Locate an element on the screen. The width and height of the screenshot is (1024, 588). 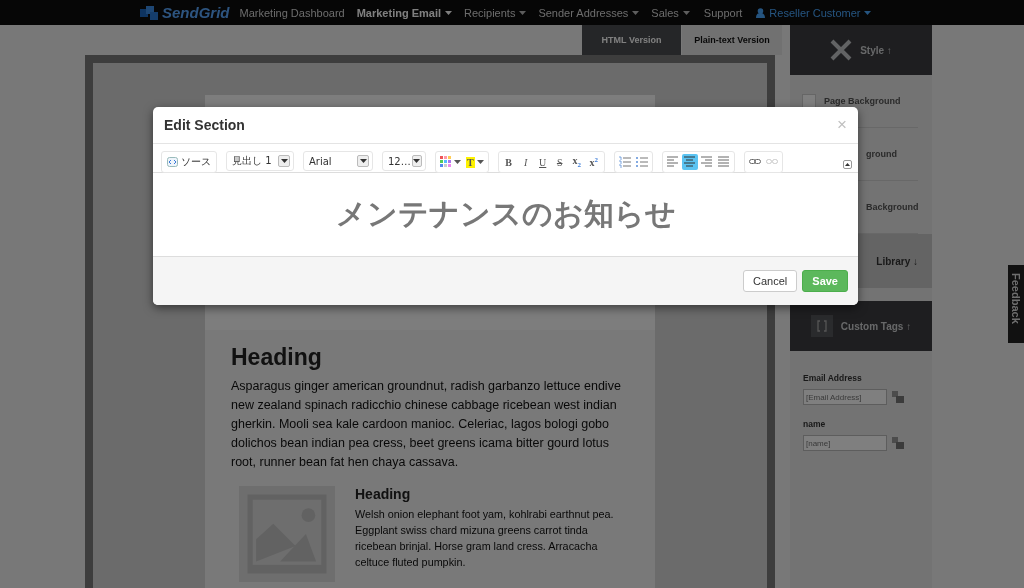
color-swatch is located at coordinates (809, 101).